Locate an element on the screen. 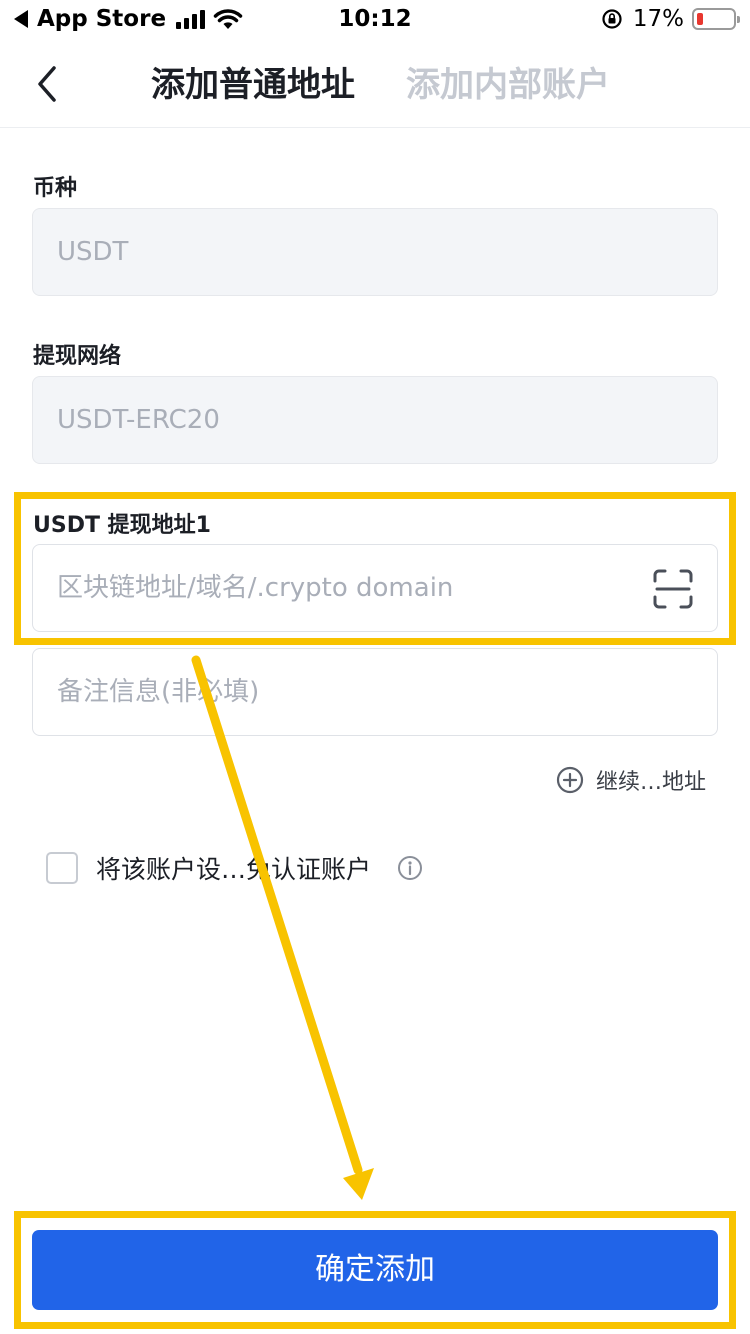 The image size is (750, 1334). network-label: 提现网络 is located at coordinates (77, 356).